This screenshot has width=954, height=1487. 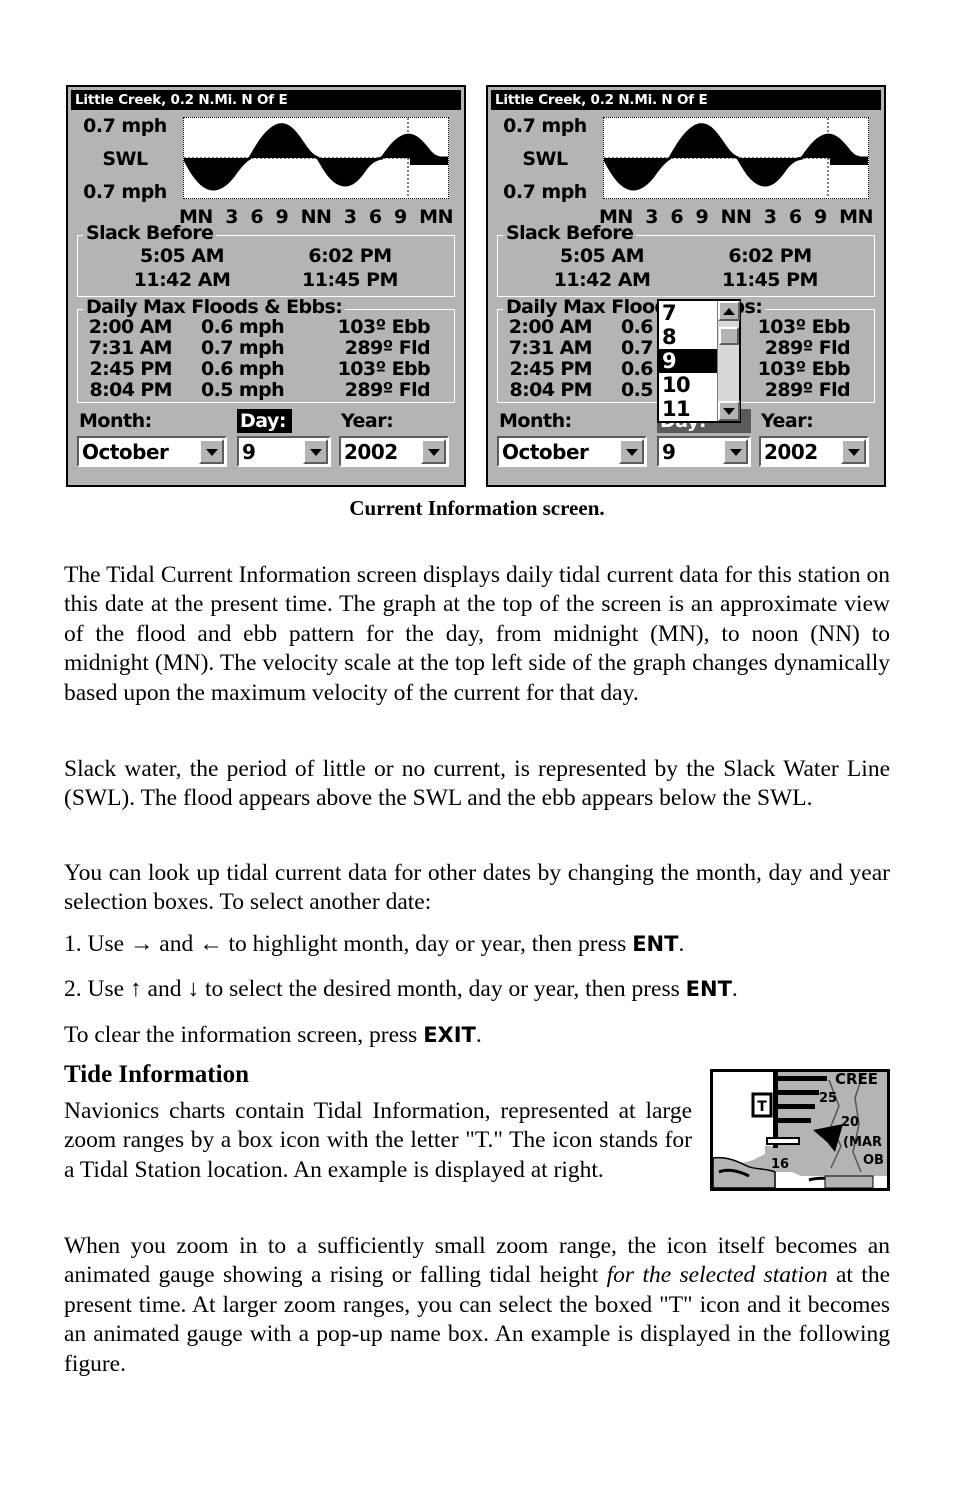 I want to click on velocity-scale-bottom: 0.7 mph, so click(x=545, y=192).